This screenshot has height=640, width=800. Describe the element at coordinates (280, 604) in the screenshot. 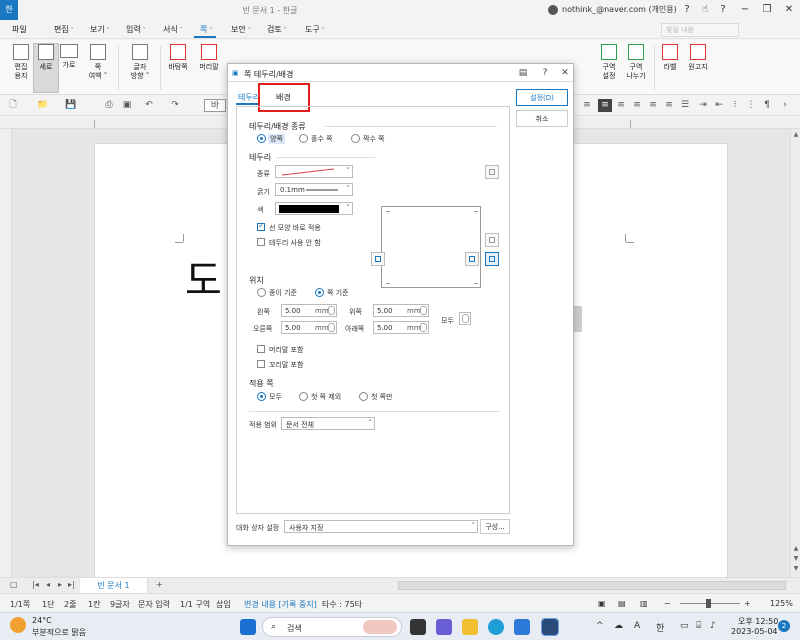

I see `status-track-changes: 변경 내용 [기록 중지]` at that location.